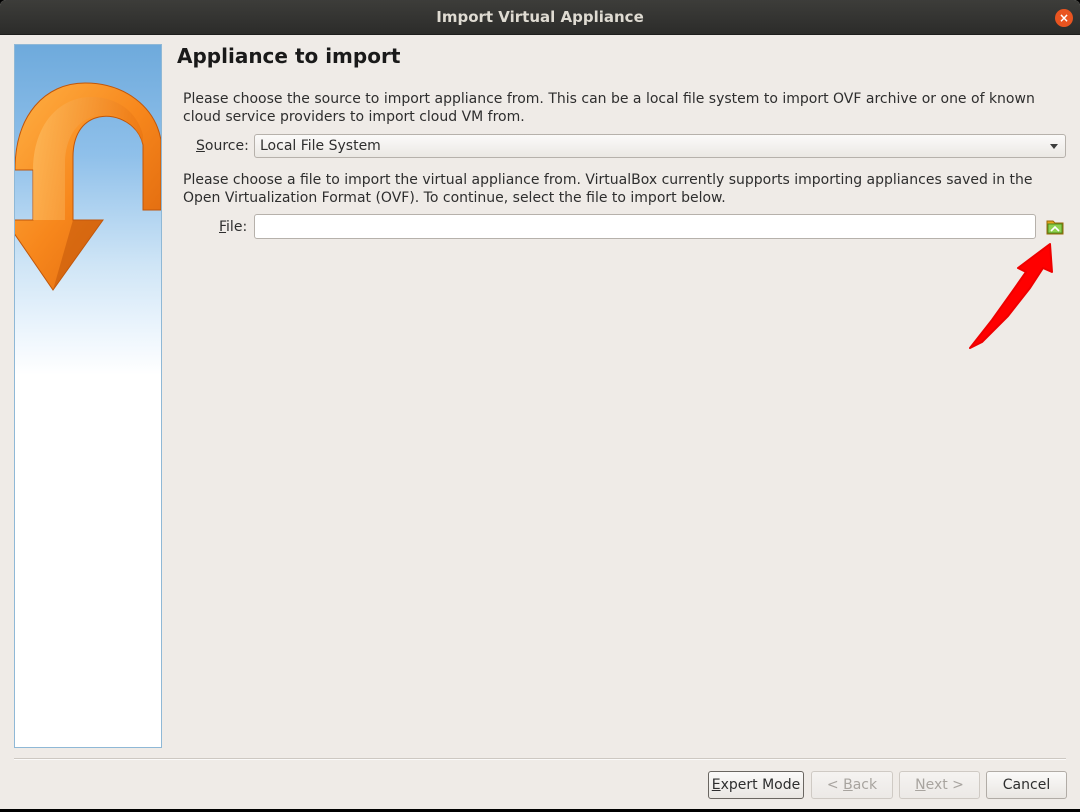 This screenshot has width=1080, height=812. Describe the element at coordinates (88, 396) in the screenshot. I see `wizard-watermark` at that location.